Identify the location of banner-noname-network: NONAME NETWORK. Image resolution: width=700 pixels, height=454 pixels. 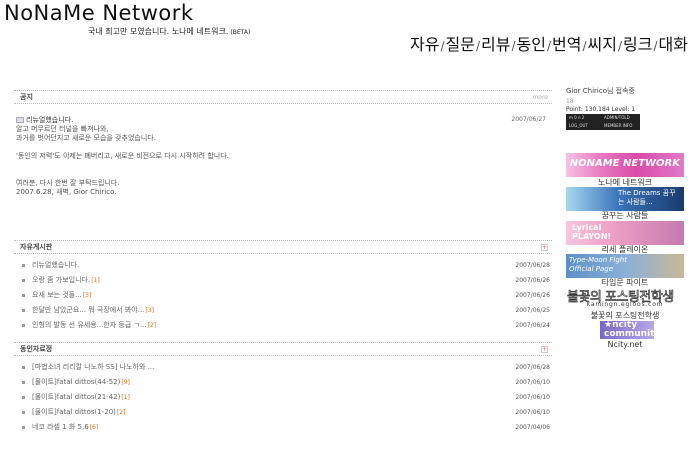
(625, 165).